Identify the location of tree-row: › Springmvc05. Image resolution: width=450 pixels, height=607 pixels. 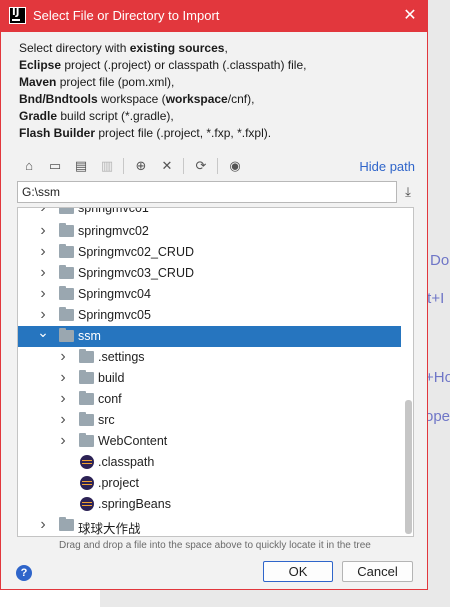
(209, 315).